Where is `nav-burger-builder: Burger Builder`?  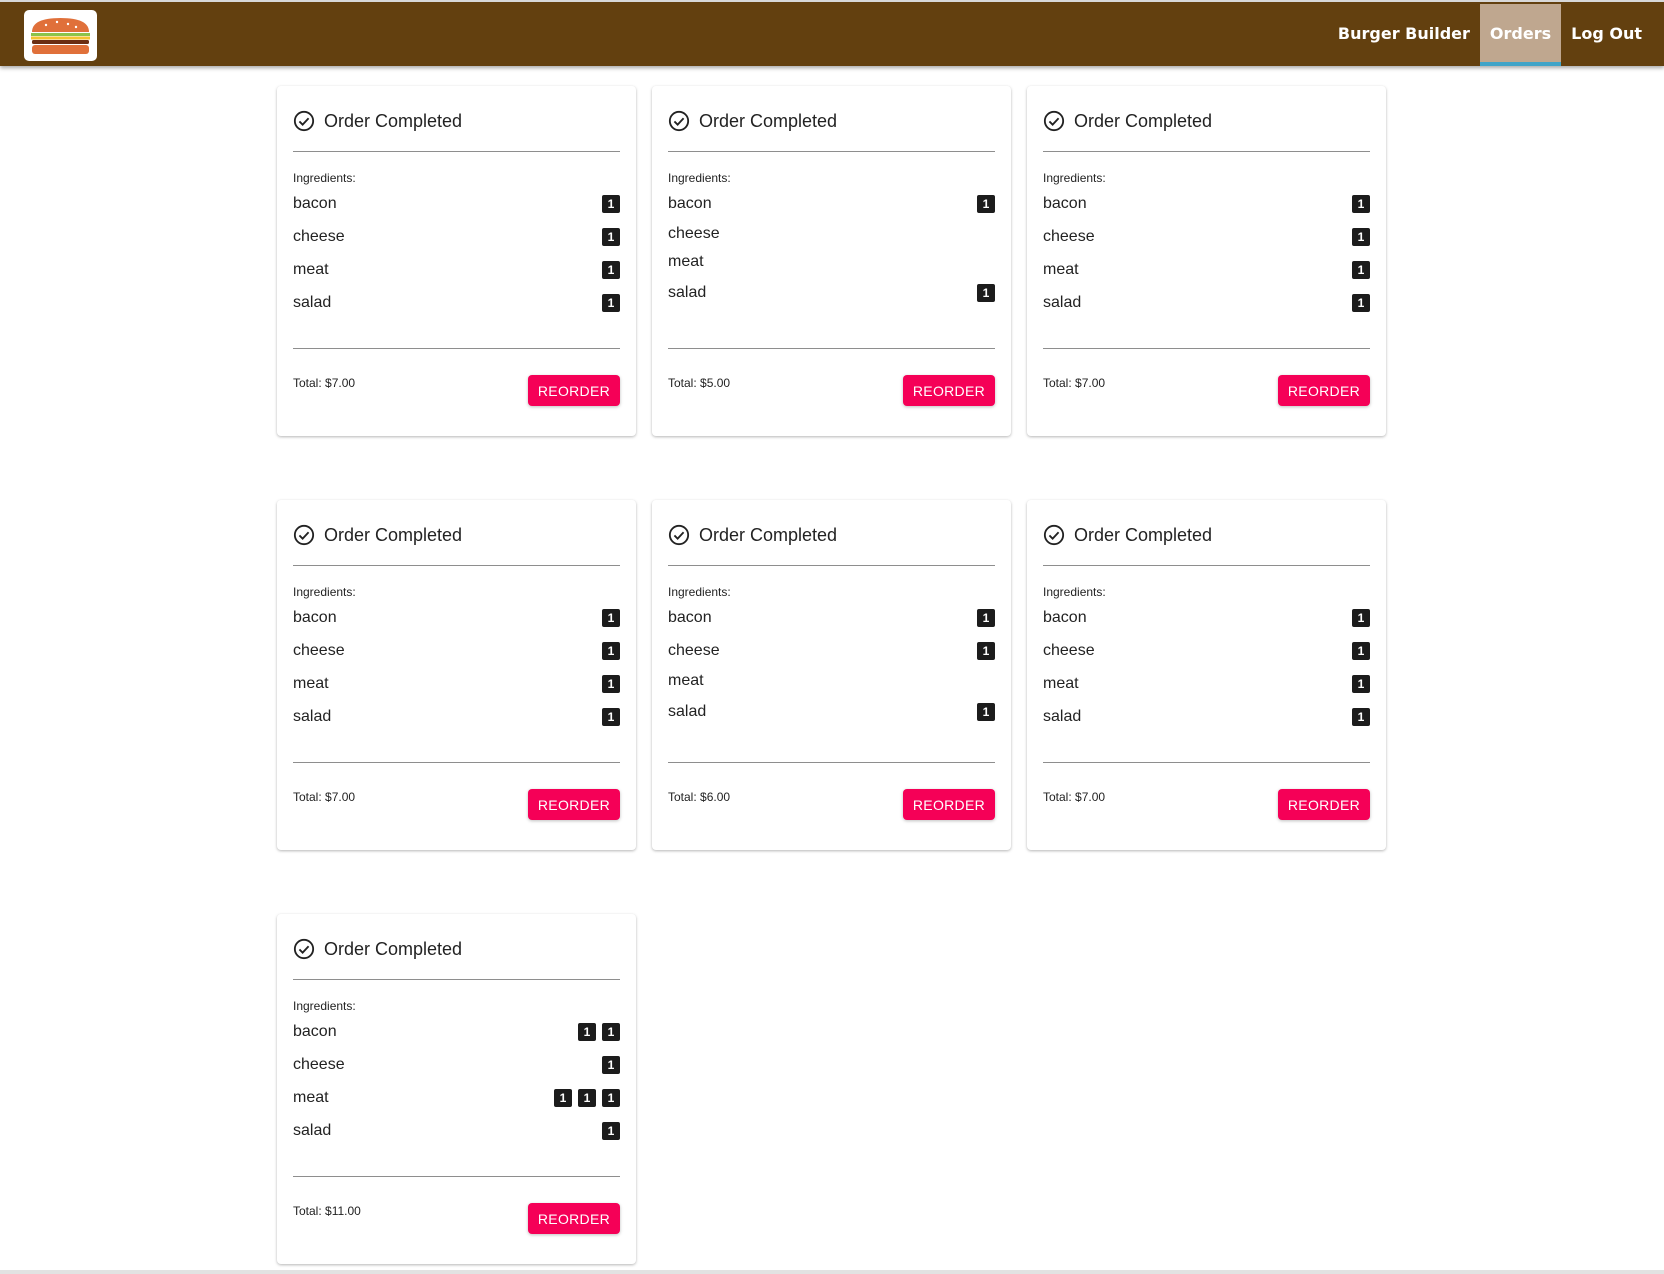
nav-burger-builder: Burger Builder is located at coordinates (1404, 35).